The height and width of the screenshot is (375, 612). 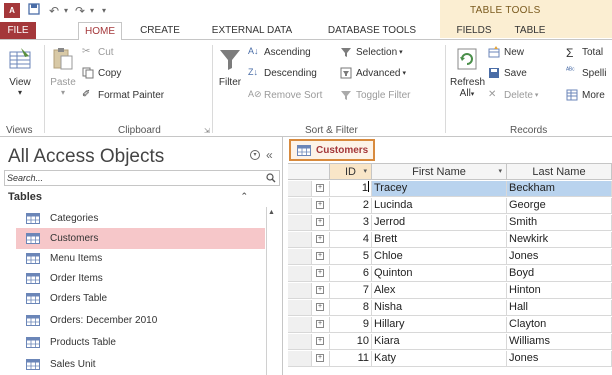 What do you see at coordinates (559, 240) in the screenshot?
I see `last-name-cell: Newkirk` at bounding box center [559, 240].